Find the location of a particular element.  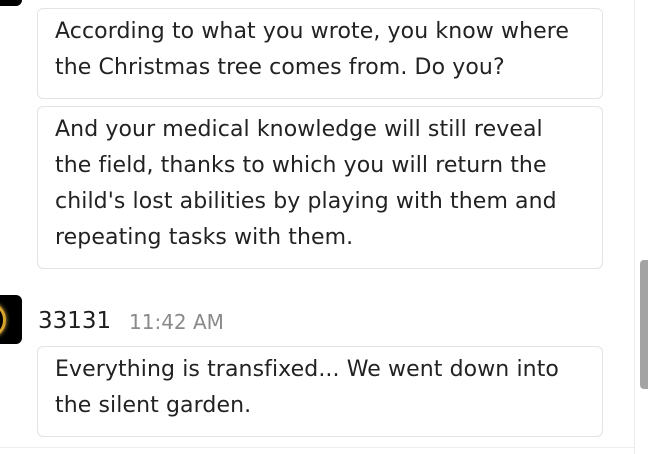

scrollbar-track is located at coordinates (634, 227).